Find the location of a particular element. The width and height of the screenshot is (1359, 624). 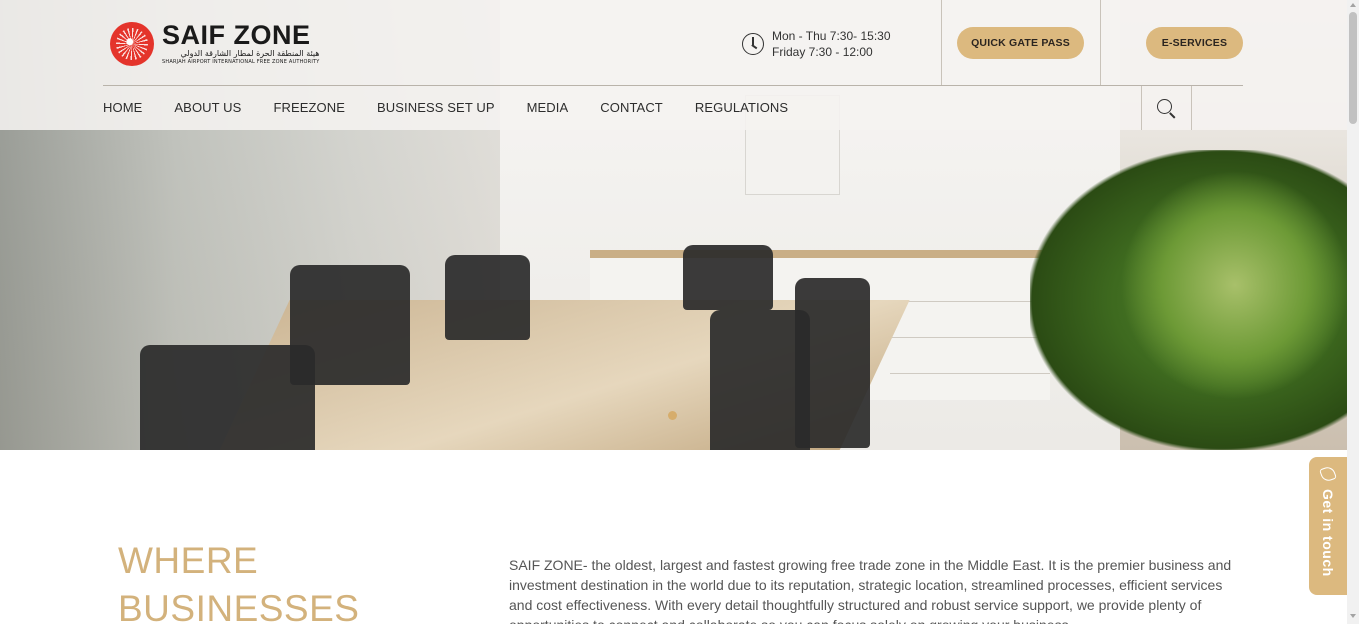

slider-dot is located at coordinates (672, 415).